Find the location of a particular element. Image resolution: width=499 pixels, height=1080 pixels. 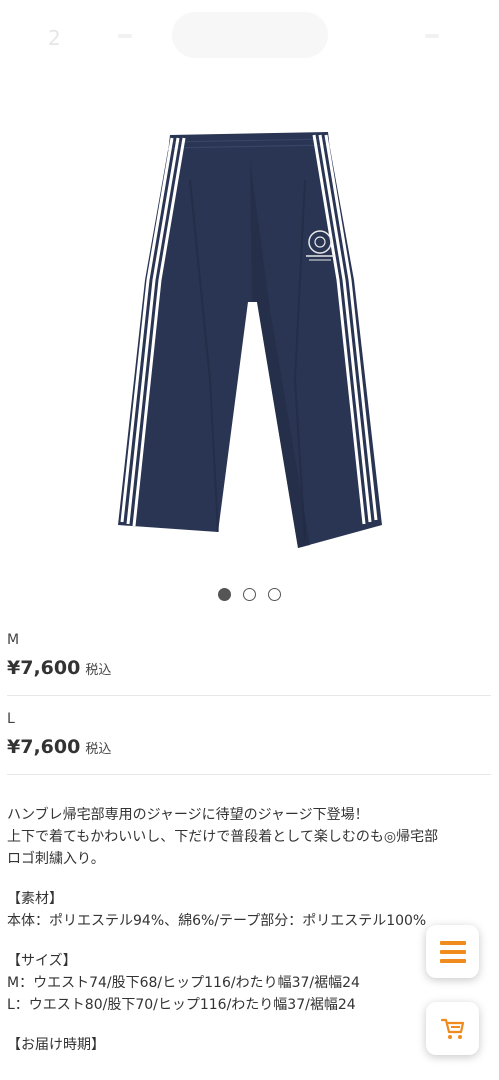

top-bar-ghost-left is located at coordinates (125, 36).